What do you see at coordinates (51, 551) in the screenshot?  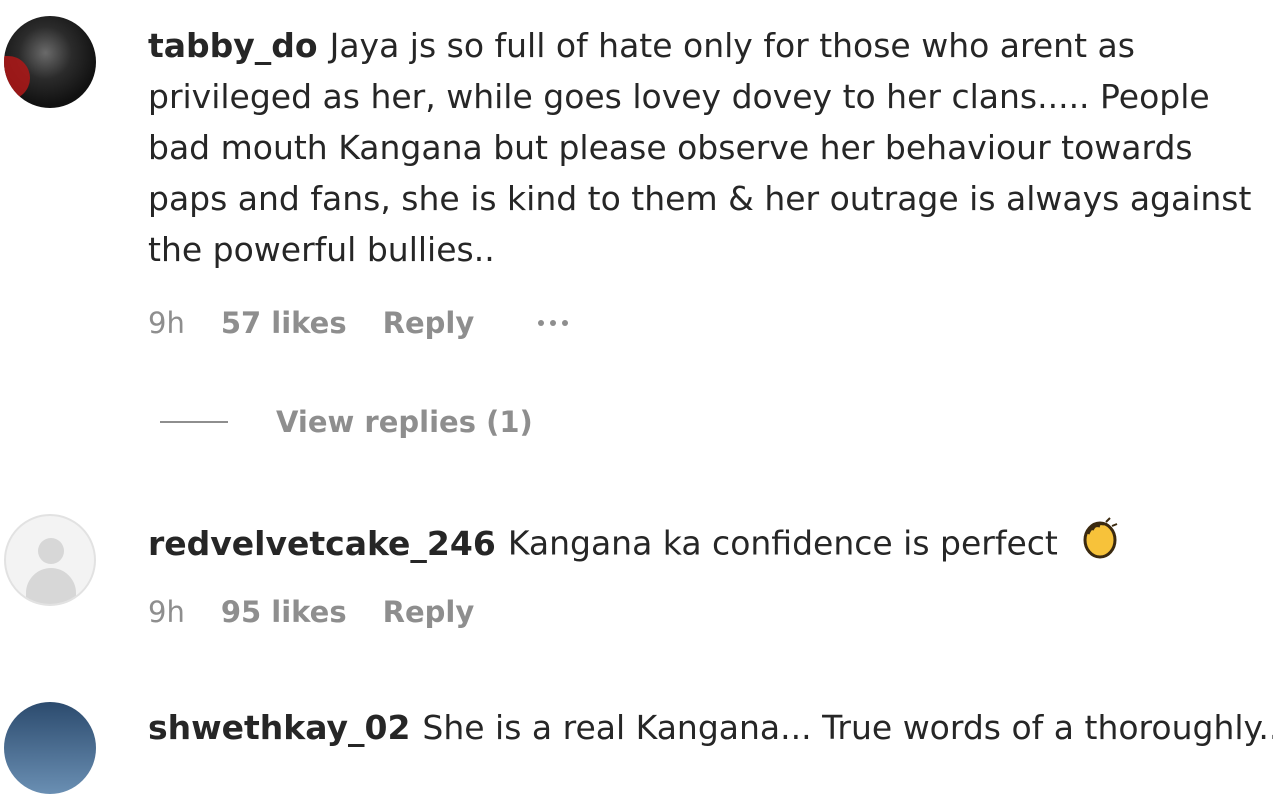 I see `avatar-placeholder-head` at bounding box center [51, 551].